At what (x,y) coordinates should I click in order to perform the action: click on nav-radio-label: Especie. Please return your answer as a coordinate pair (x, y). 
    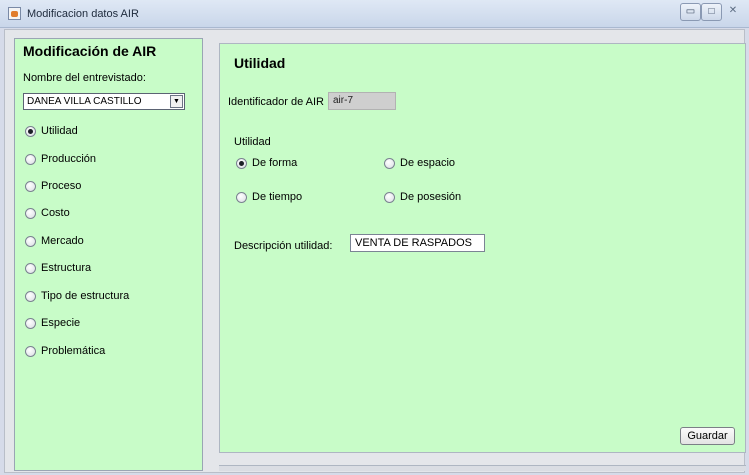
    Looking at the image, I should click on (61, 323).